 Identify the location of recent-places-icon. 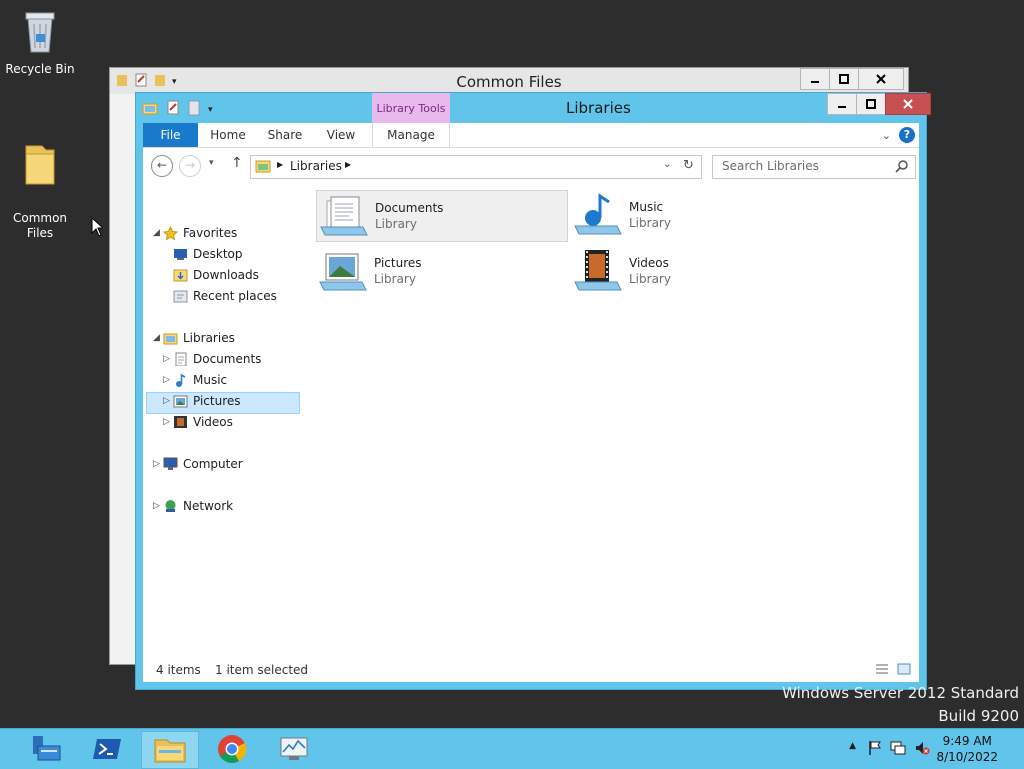
(180, 296).